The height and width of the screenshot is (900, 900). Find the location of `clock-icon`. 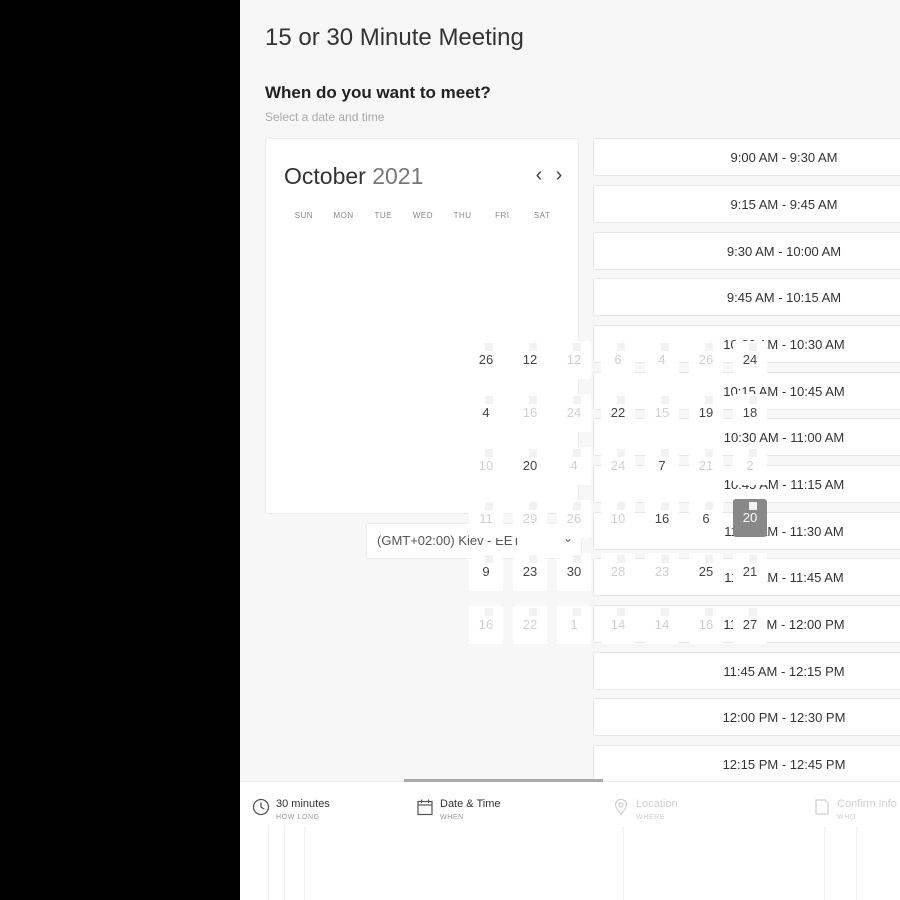

clock-icon is located at coordinates (261, 807).